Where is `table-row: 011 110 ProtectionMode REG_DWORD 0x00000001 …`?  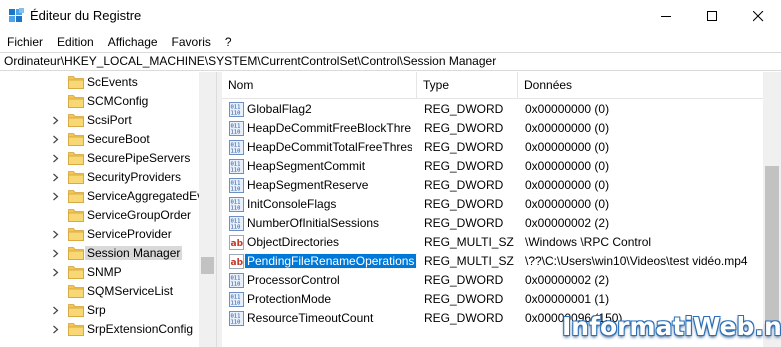
table-row: 011 110 ProtectionMode REG_DWORD 0x00000001 … is located at coordinates (492, 299).